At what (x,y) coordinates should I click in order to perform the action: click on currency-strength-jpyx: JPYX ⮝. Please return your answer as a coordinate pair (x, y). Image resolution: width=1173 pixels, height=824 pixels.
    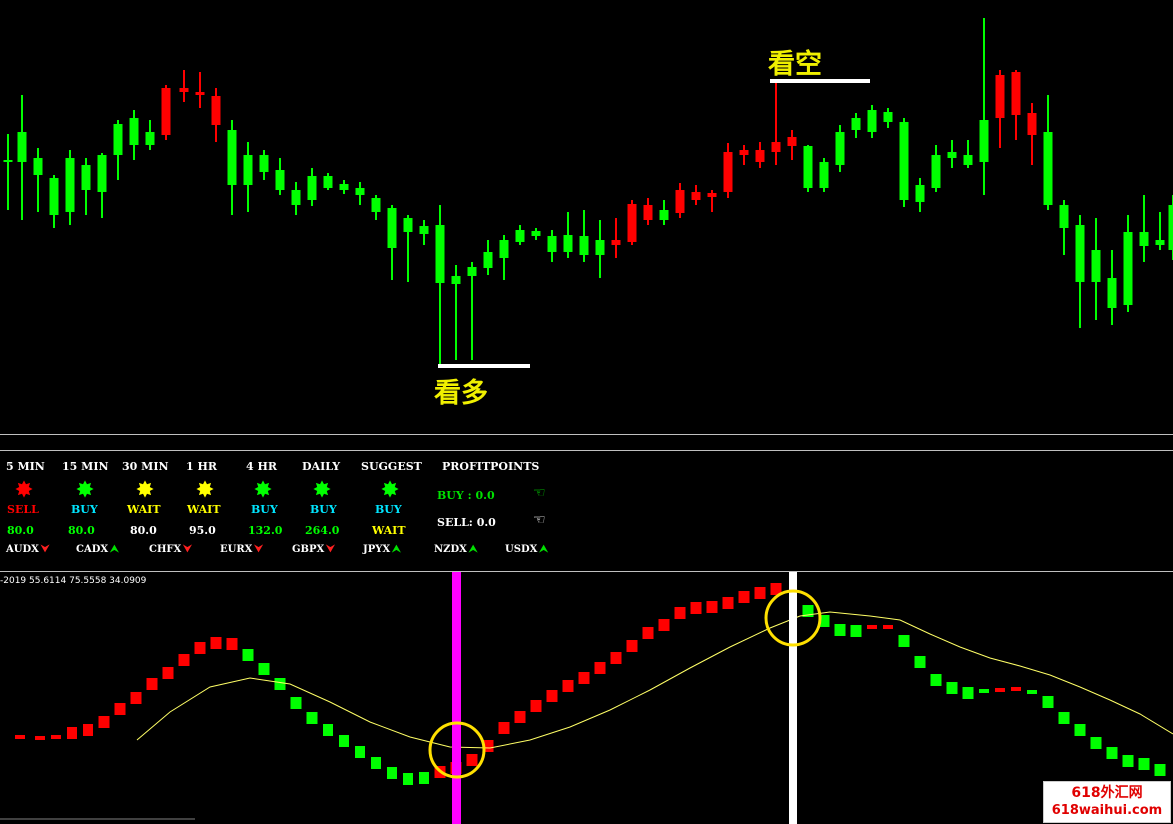
    Looking at the image, I should click on (382, 549).